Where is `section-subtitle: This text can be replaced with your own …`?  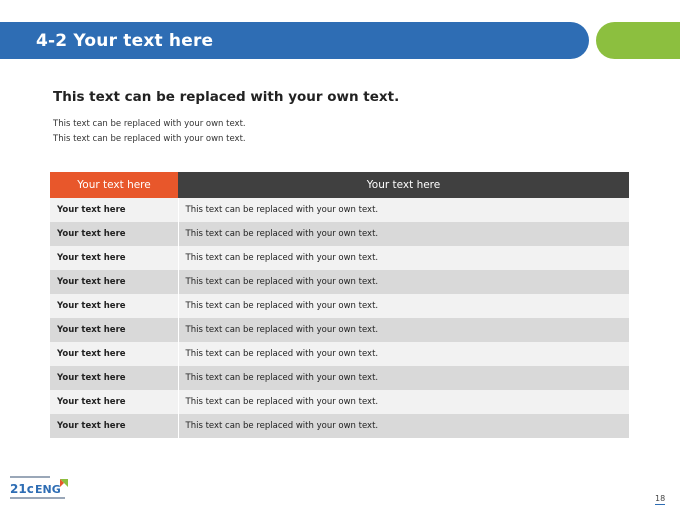
section-subtitle: This text can be replaced with your own … is located at coordinates (226, 97).